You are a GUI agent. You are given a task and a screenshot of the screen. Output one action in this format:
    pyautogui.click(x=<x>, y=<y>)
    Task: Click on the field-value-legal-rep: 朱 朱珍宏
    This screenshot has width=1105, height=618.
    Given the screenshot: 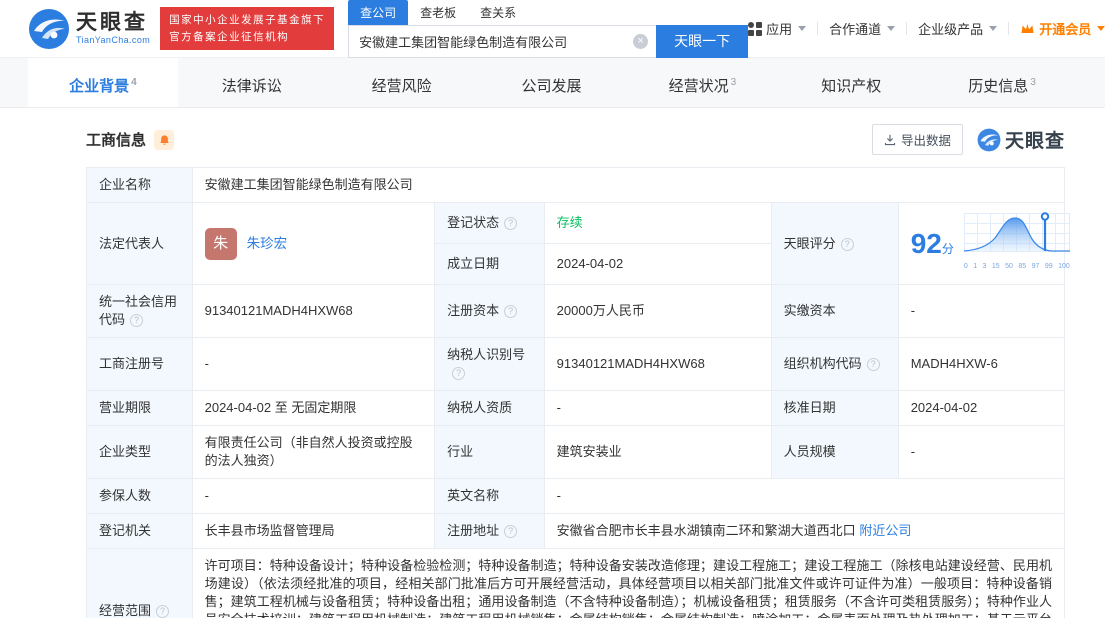 What is the action you would take?
    pyautogui.click(x=313, y=243)
    